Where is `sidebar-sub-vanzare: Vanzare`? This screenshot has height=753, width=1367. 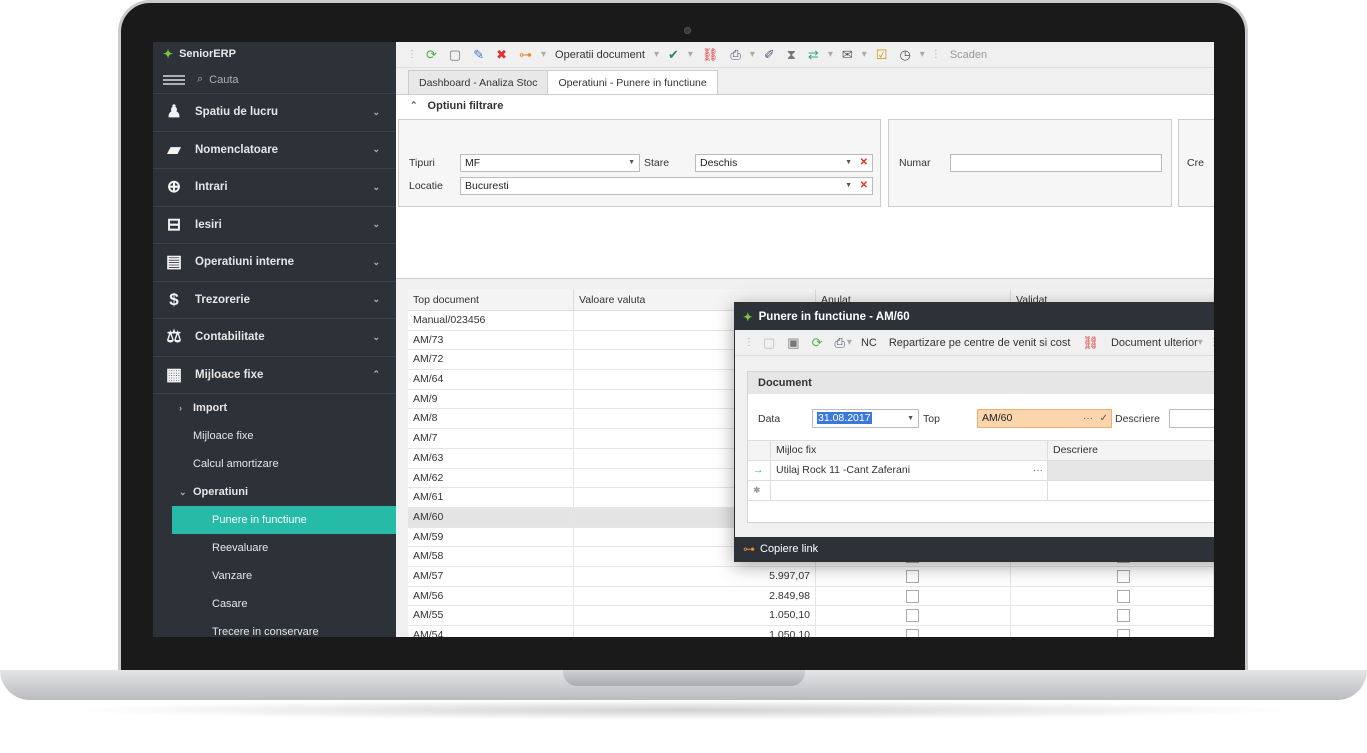 sidebar-sub-vanzare: Vanzare is located at coordinates (274, 576).